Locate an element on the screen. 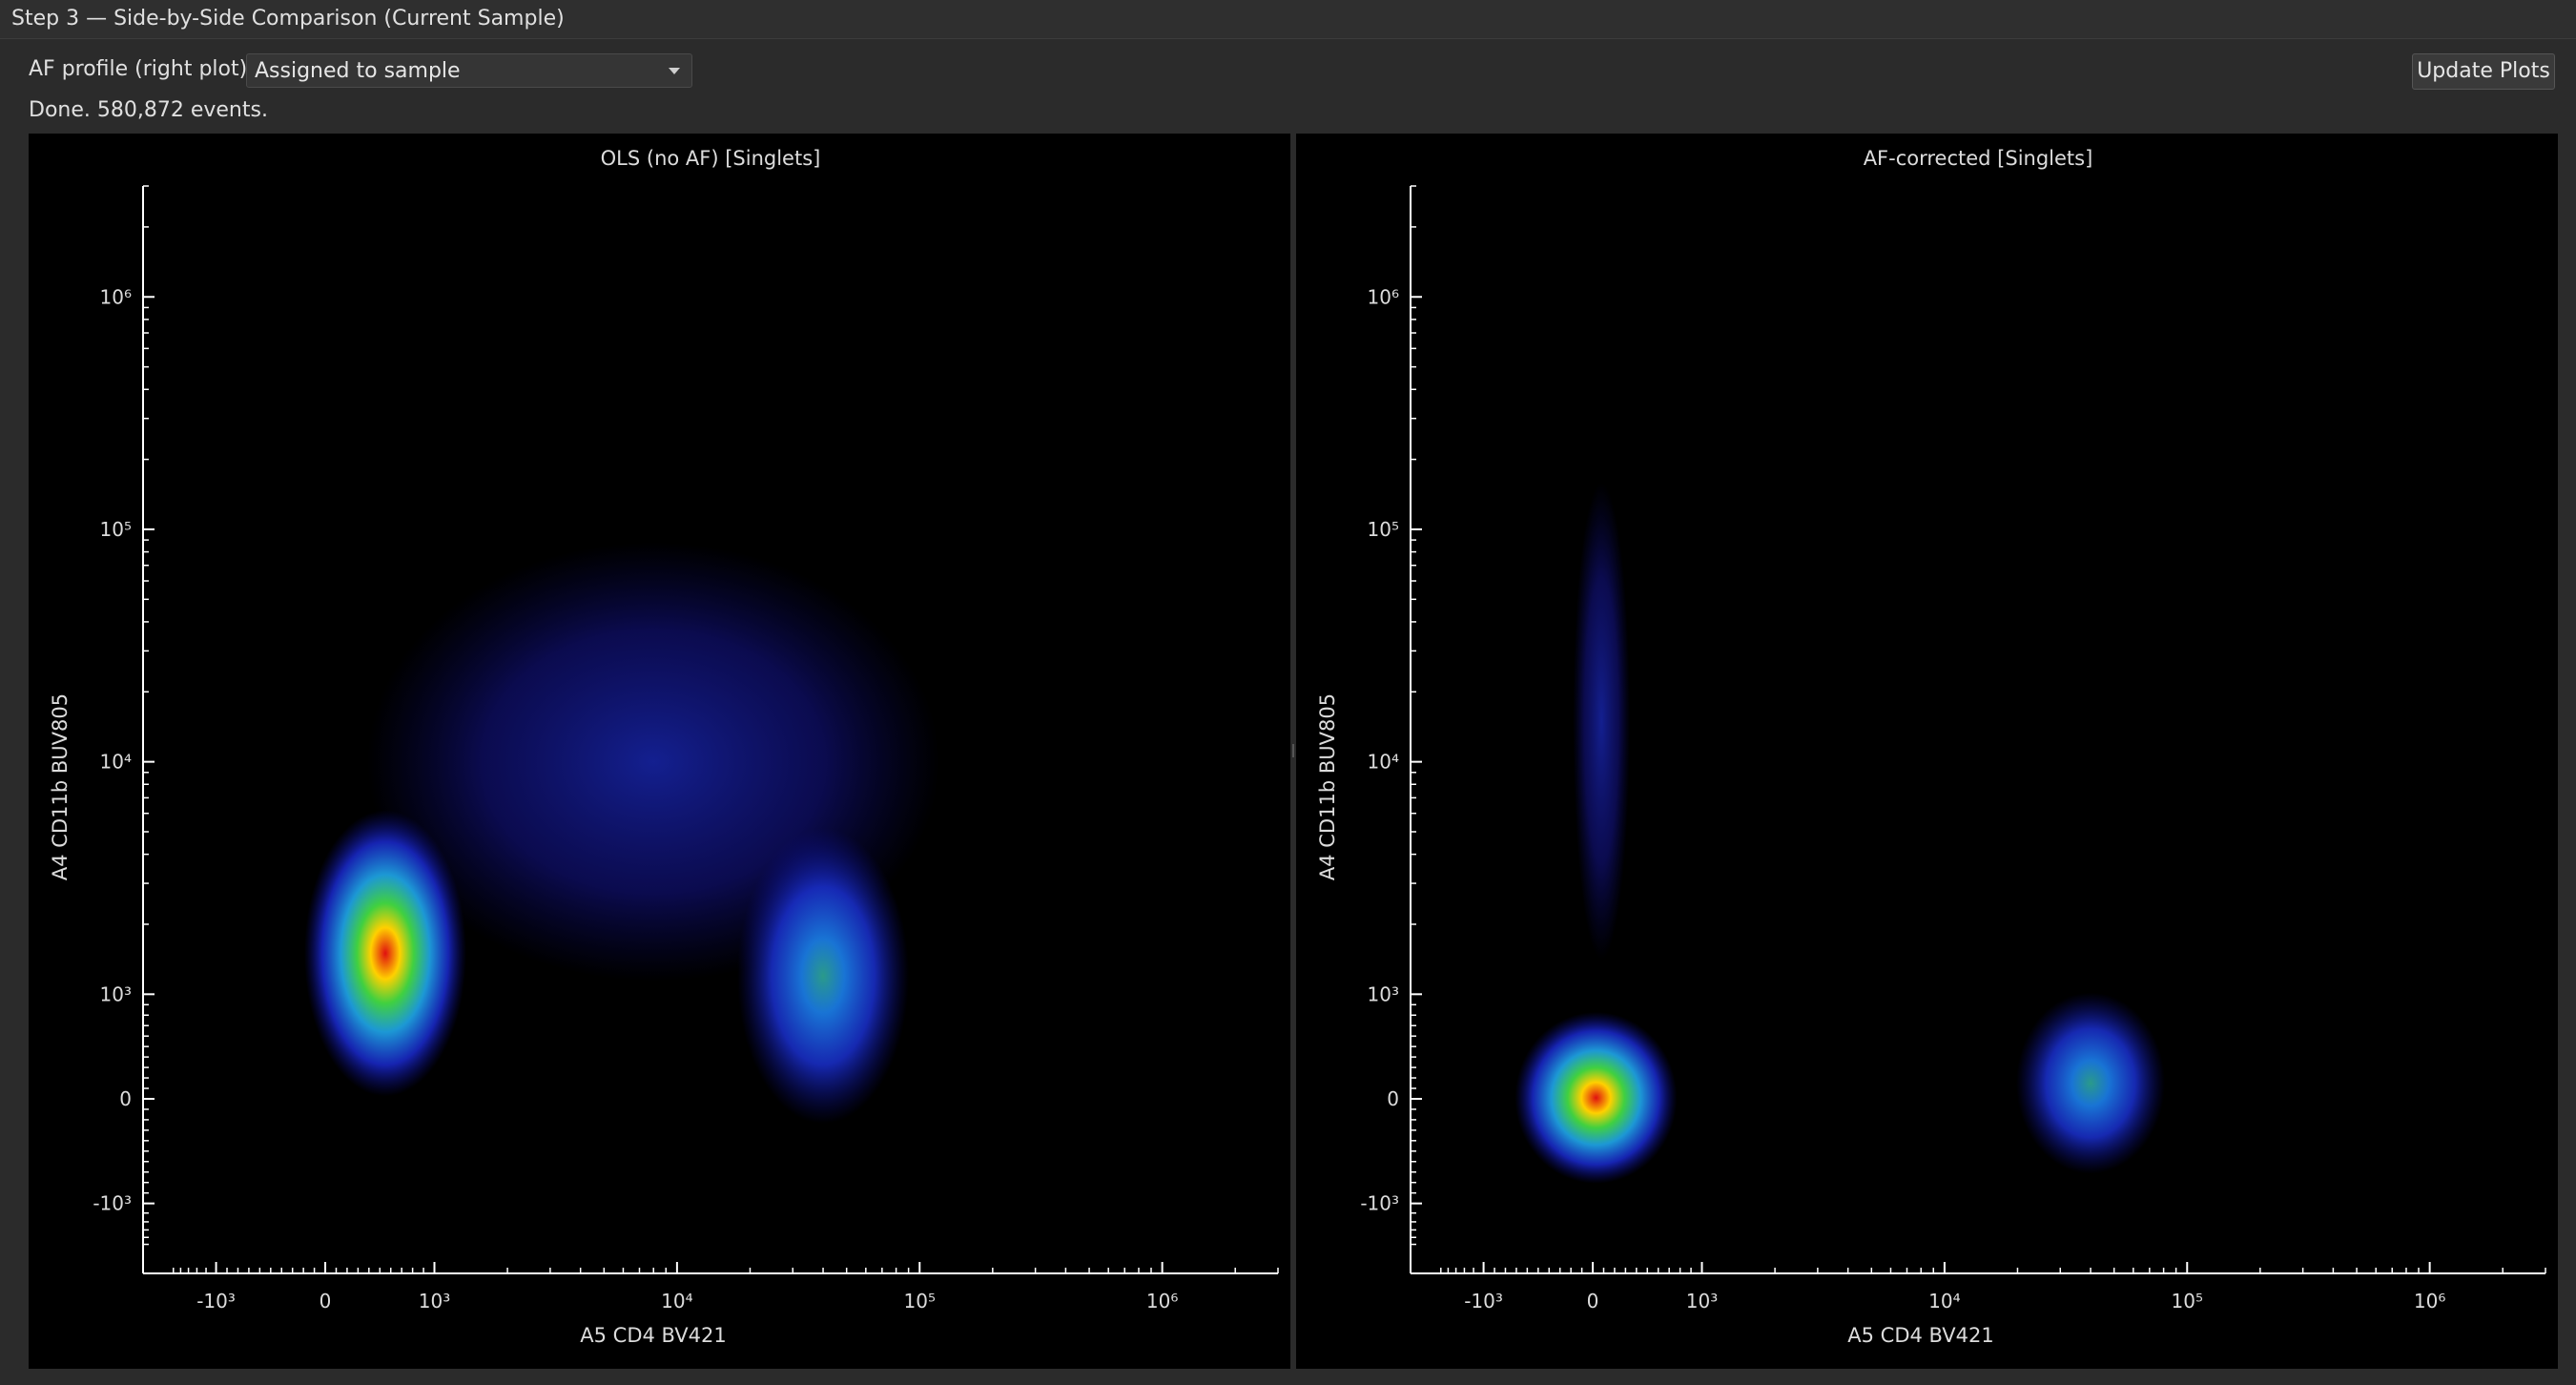 This screenshot has height=1385, width=2576. chevron-down-icon is located at coordinates (674, 71).